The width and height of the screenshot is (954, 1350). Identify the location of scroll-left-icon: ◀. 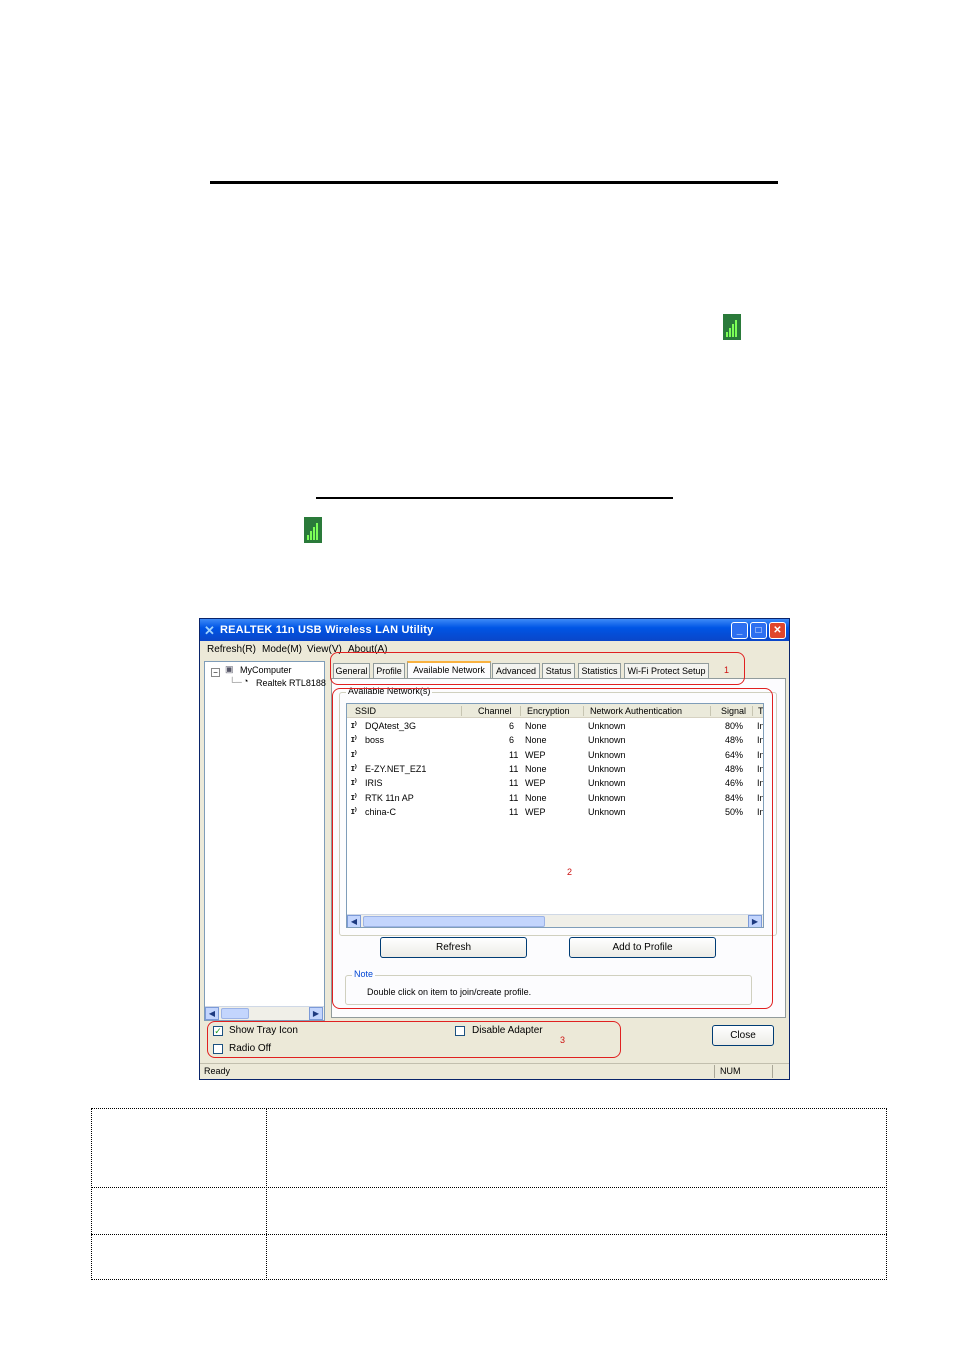
(212, 1013).